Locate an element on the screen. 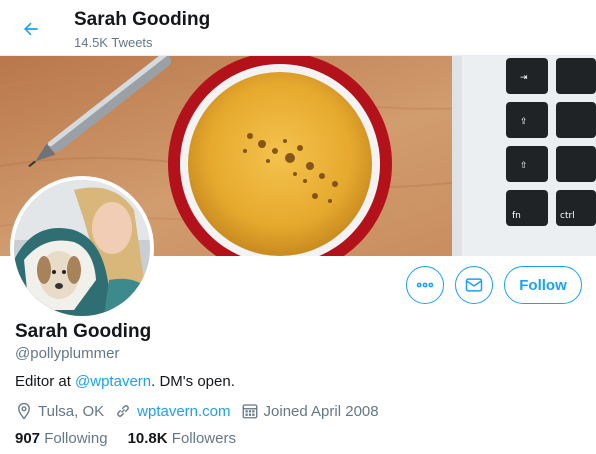  envelope-icon is located at coordinates (474, 285).